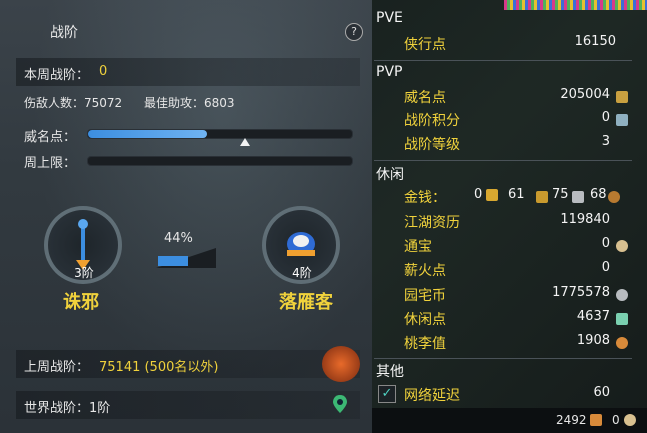 Image resolution: width=647 pixels, height=433 pixels. Describe the element at coordinates (614, 197) in the screenshot. I see `copper-coin-icon` at that location.